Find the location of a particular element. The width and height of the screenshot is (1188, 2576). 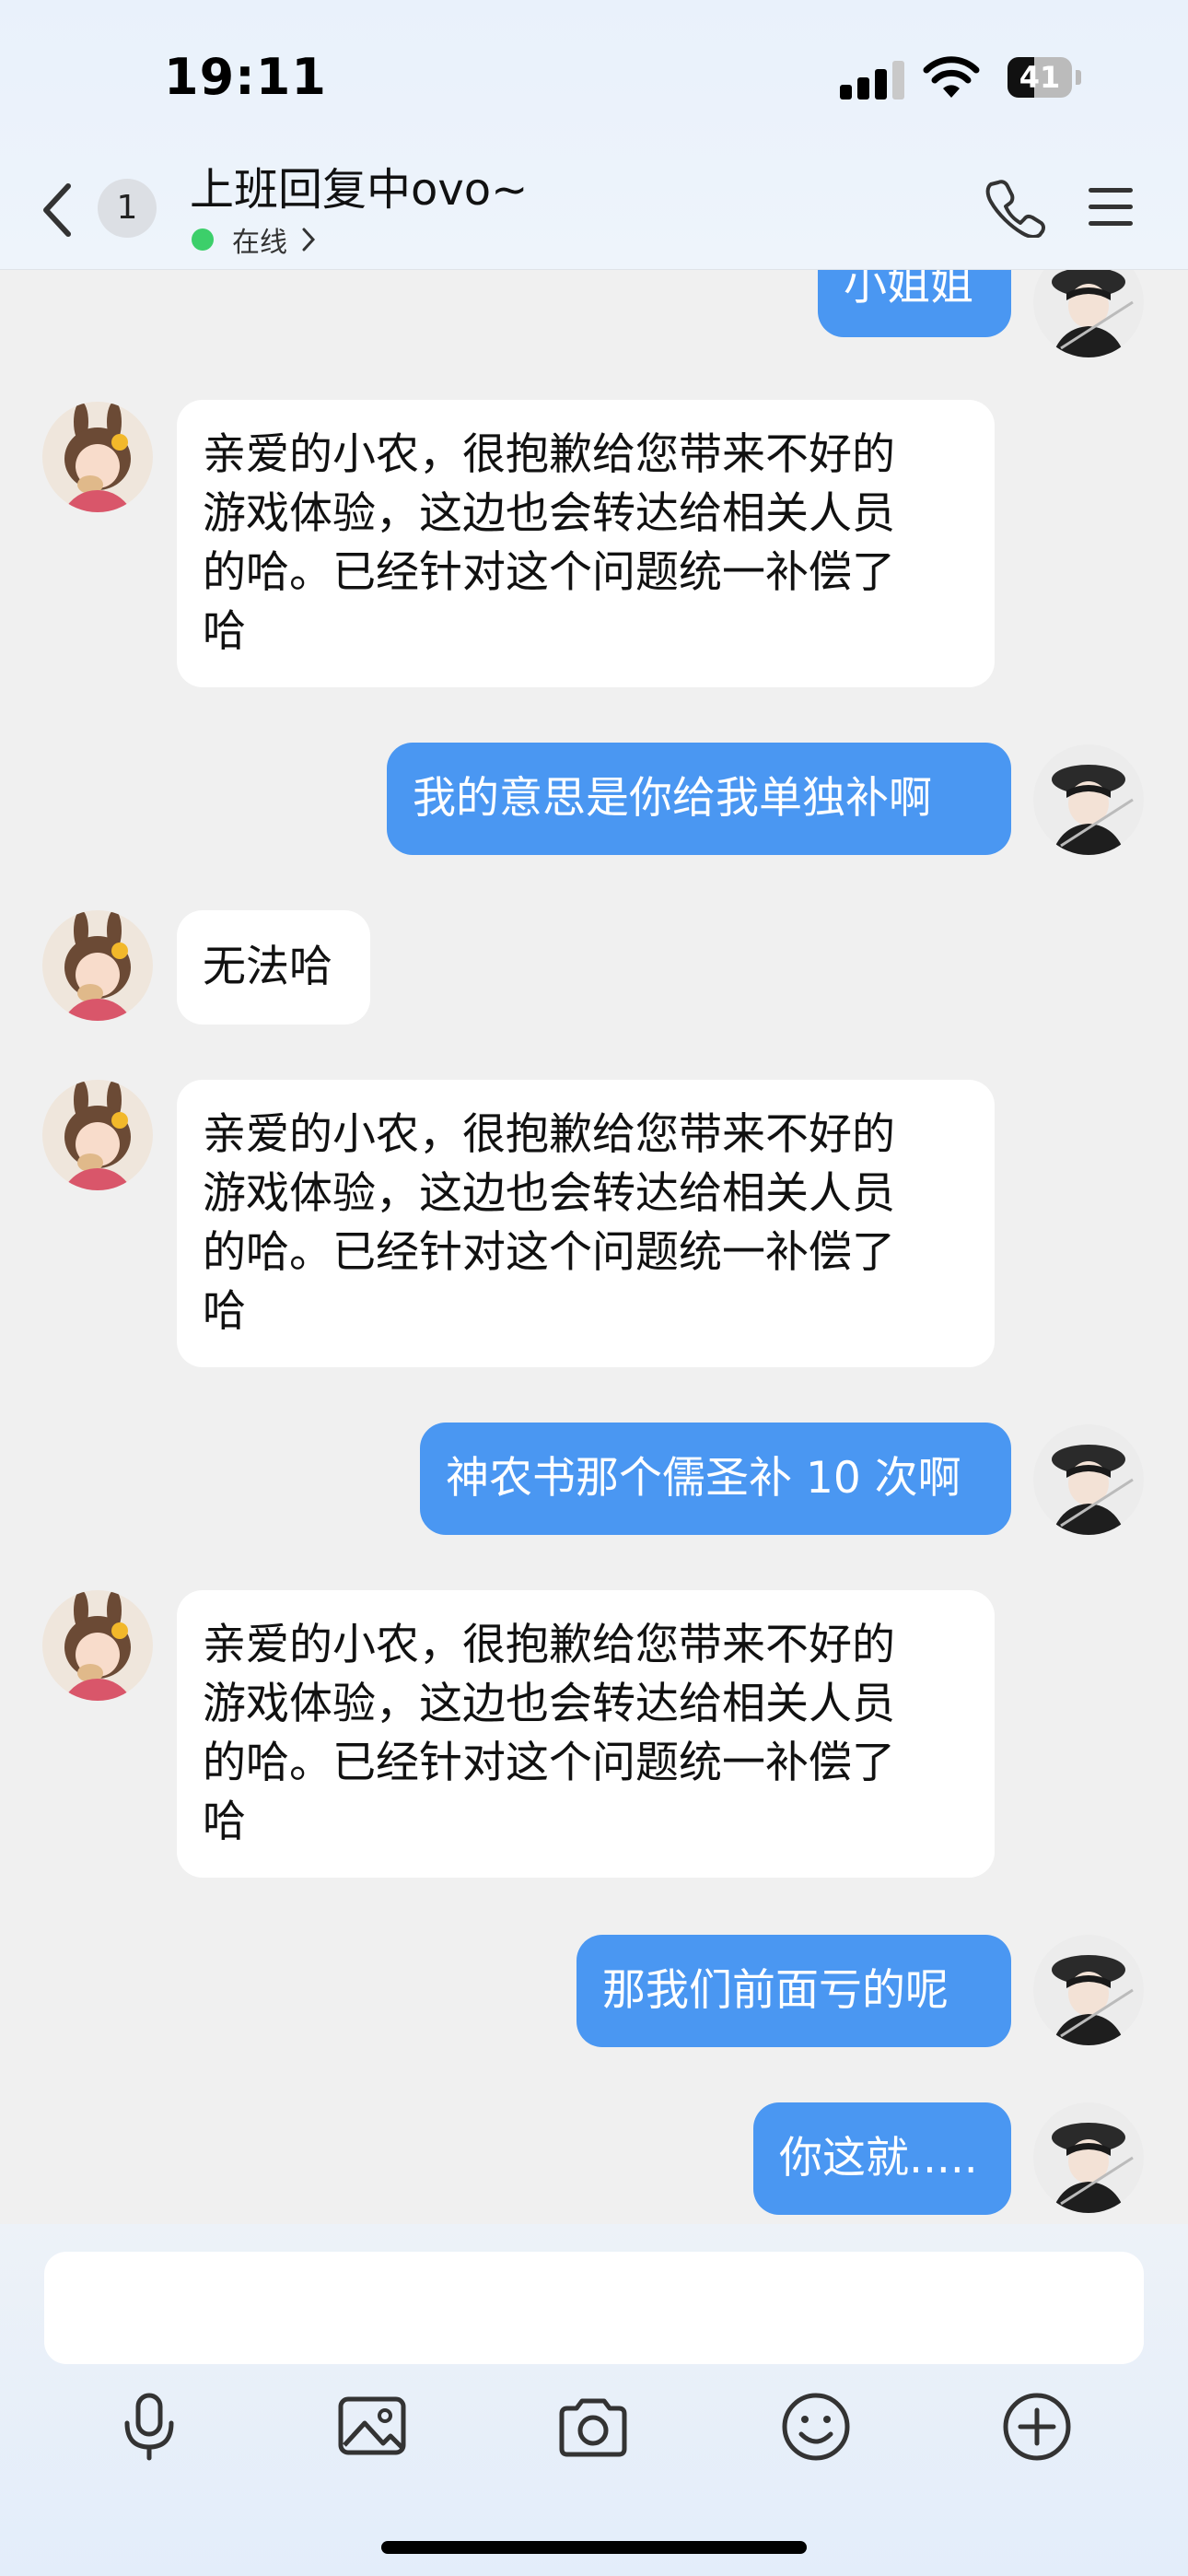

message-text: 那我们前面亏的呢 is located at coordinates (775, 1990).